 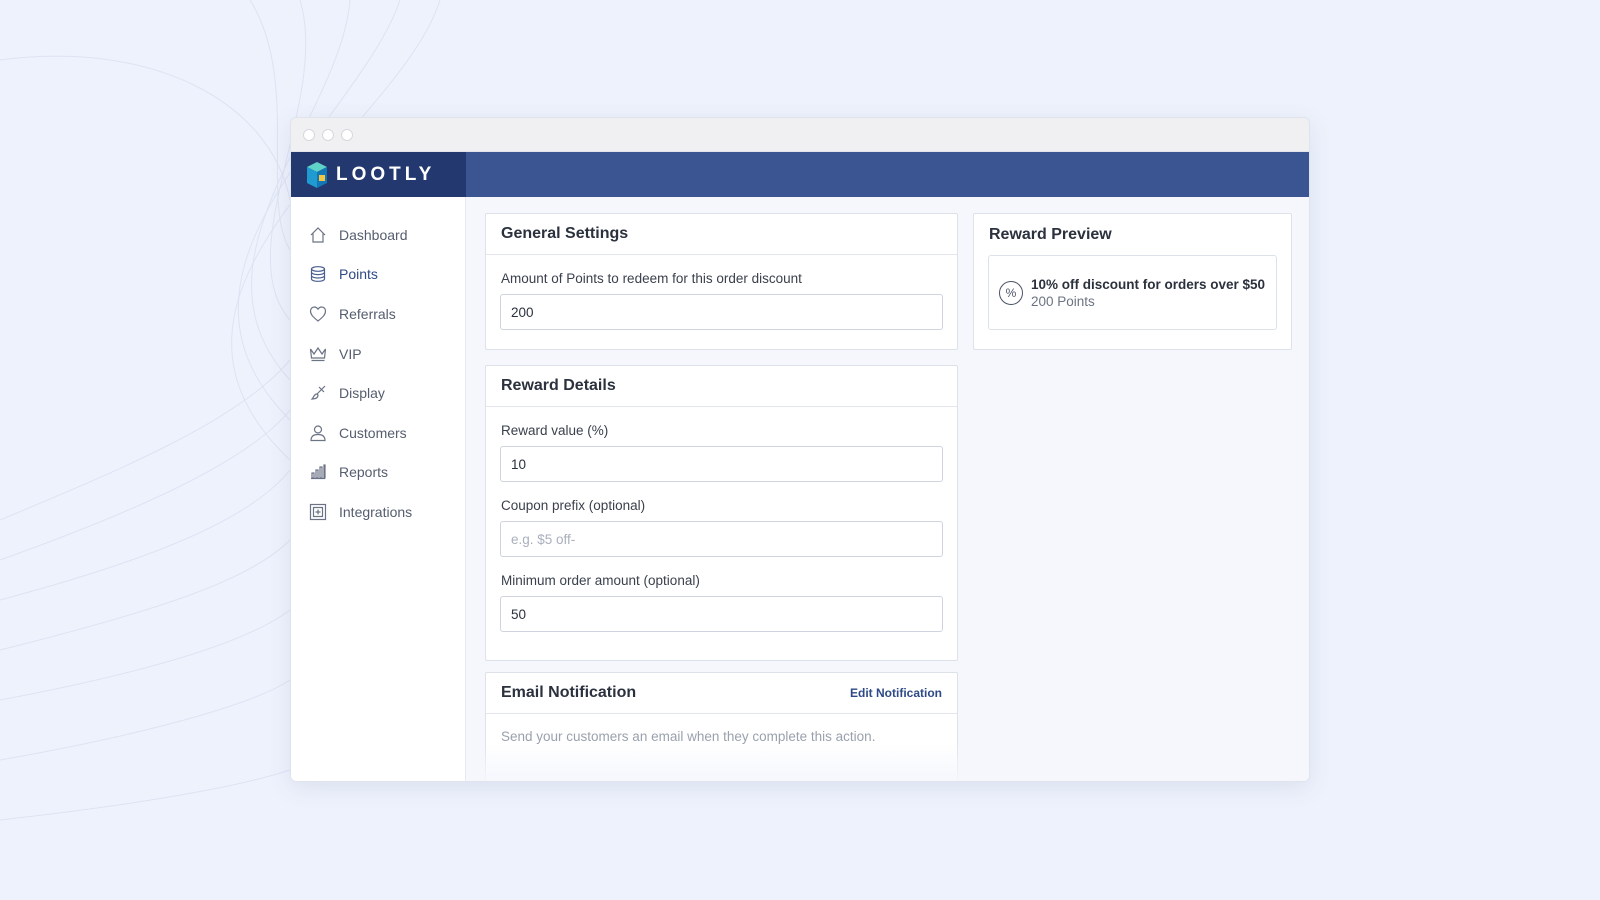 What do you see at coordinates (318, 512) in the screenshot?
I see `plus-square-icon` at bounding box center [318, 512].